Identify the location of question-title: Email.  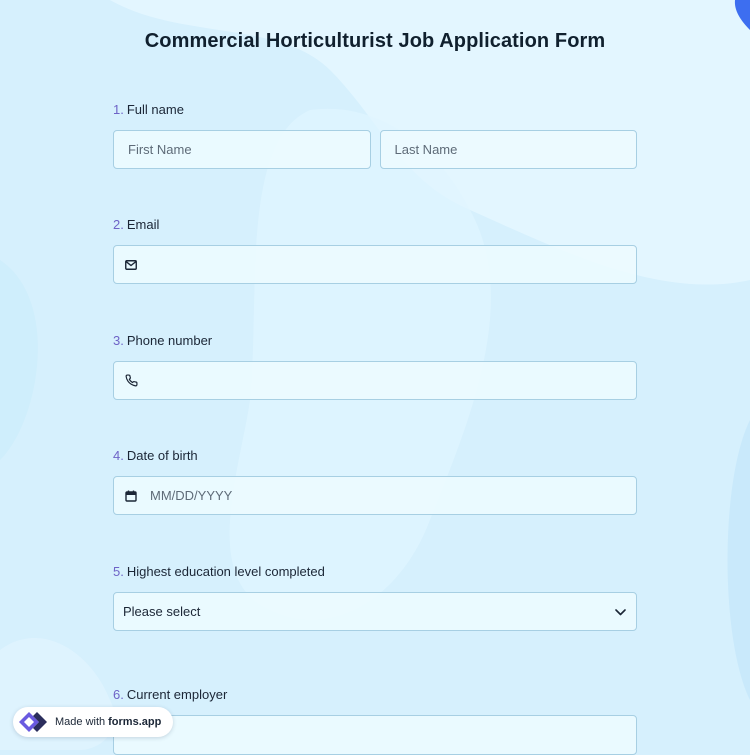
(143, 224).